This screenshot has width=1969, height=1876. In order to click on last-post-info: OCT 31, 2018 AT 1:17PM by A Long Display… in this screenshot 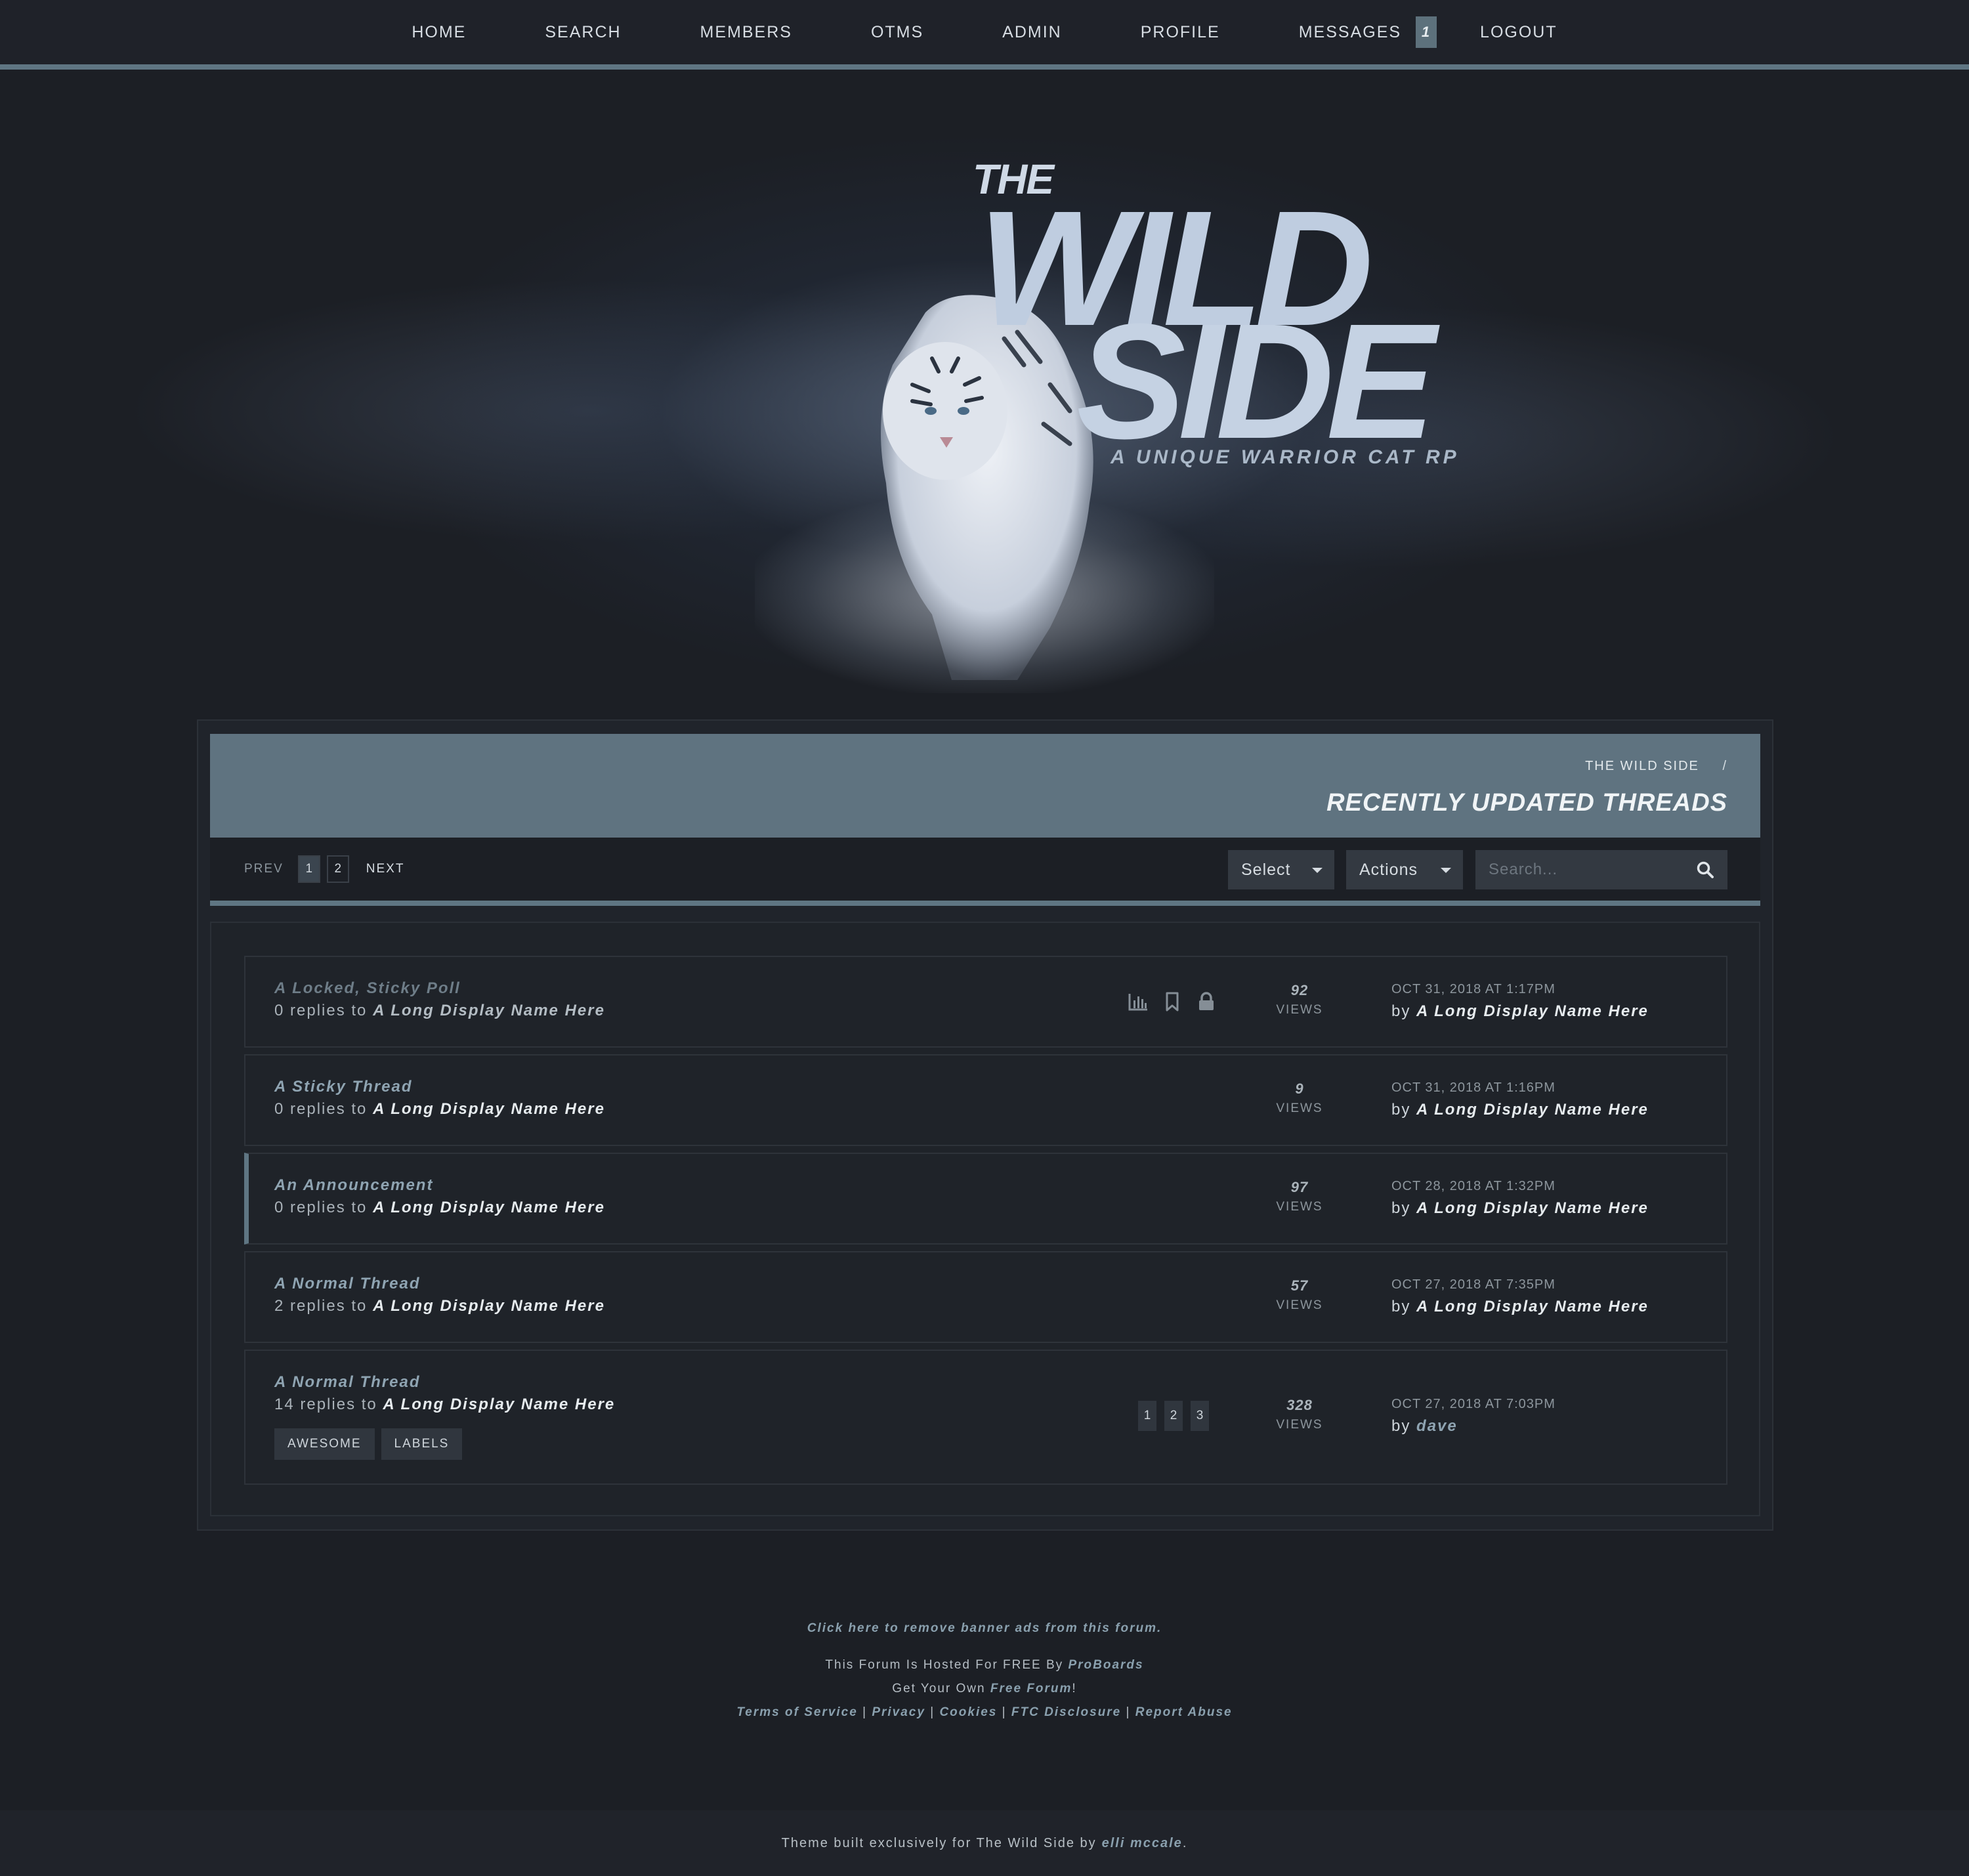, I will do `click(1520, 1002)`.